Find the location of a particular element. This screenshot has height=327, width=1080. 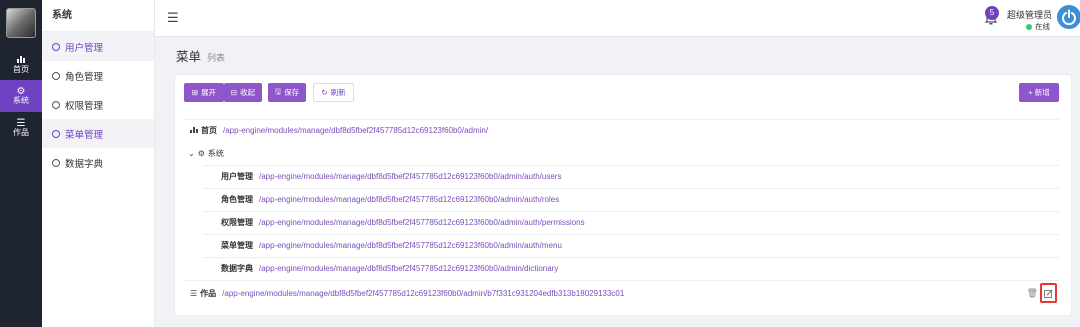

rail-item-works: ☰ 作品 is located at coordinates (21, 128).